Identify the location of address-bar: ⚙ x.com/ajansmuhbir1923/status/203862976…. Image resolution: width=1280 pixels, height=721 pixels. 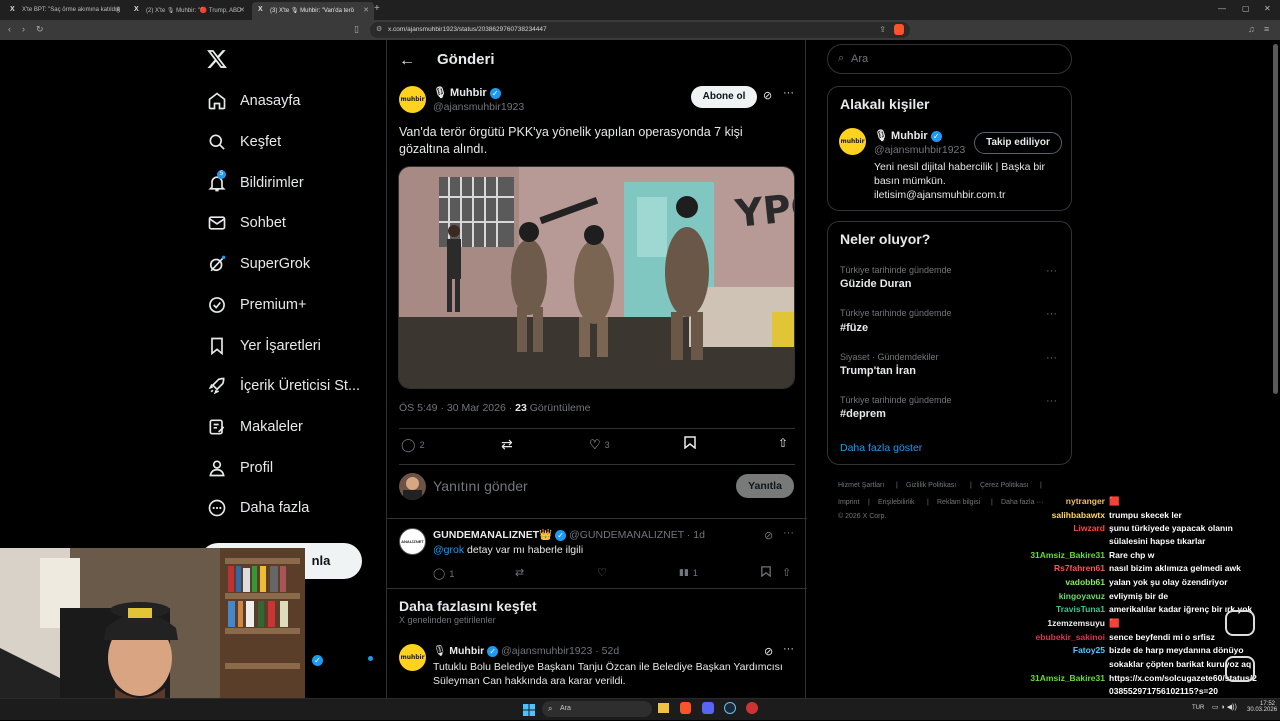
(640, 30).